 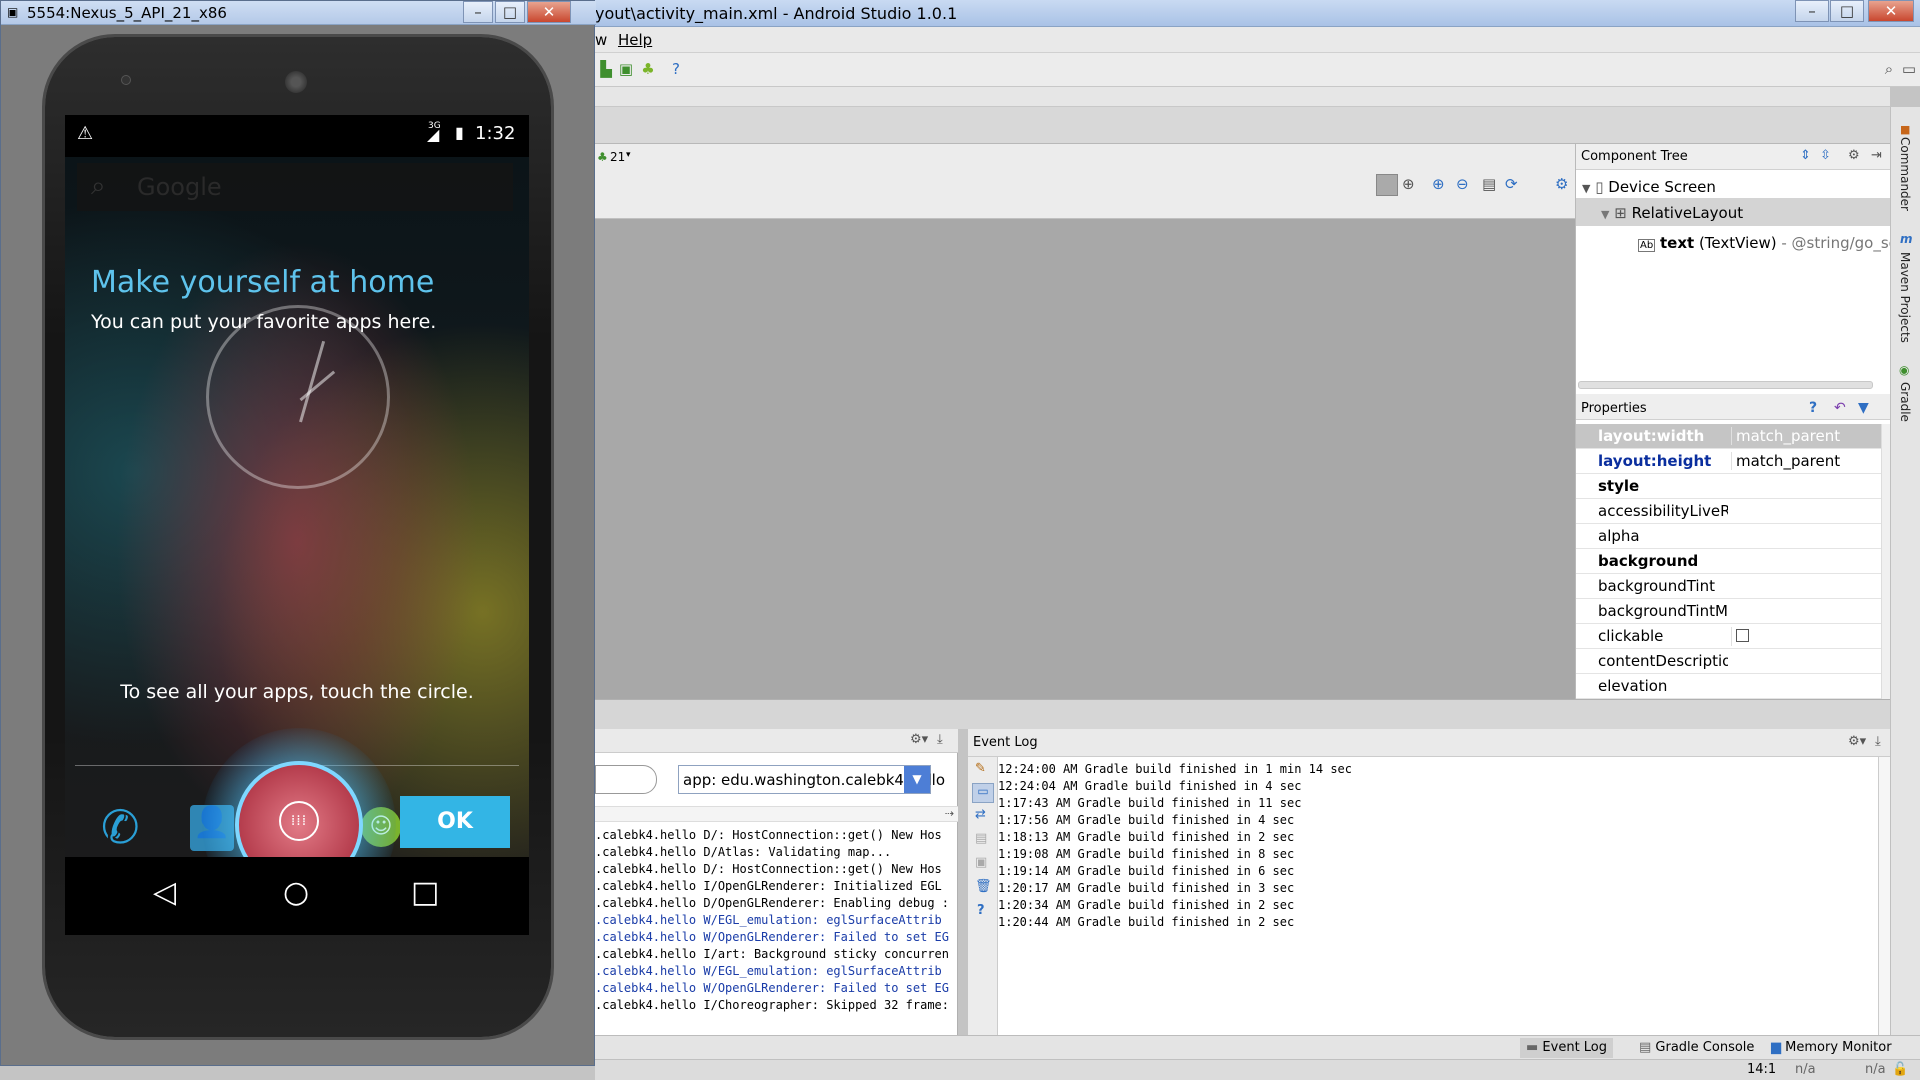 I want to click on zoom-fit-icon: ⊕, so click(x=1408, y=184).